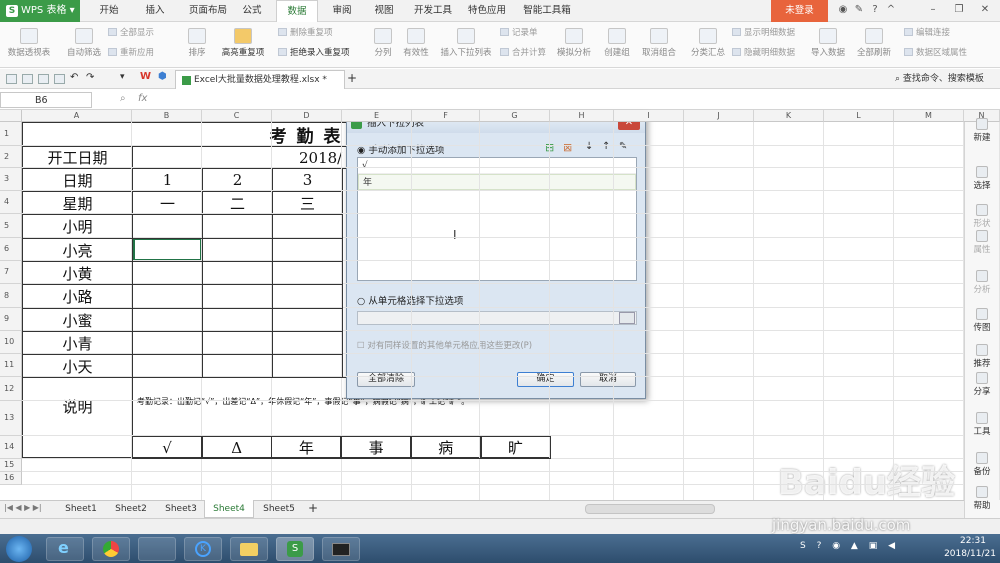  Describe the element at coordinates (515, 116) in the screenshot. I see `column-header: G` at that location.